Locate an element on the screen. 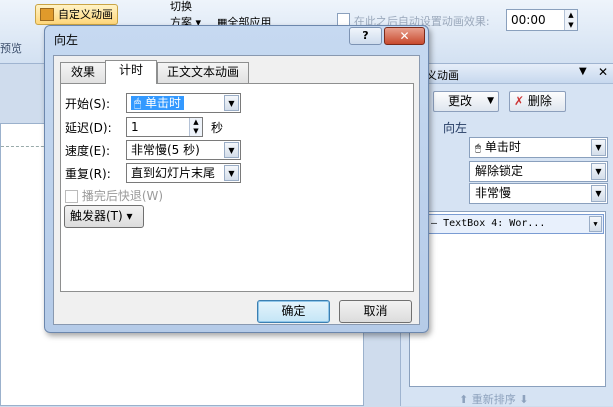 The width and height of the screenshot is (613, 407). delay-spinner: 1 ▲ ▼ is located at coordinates (164, 127).